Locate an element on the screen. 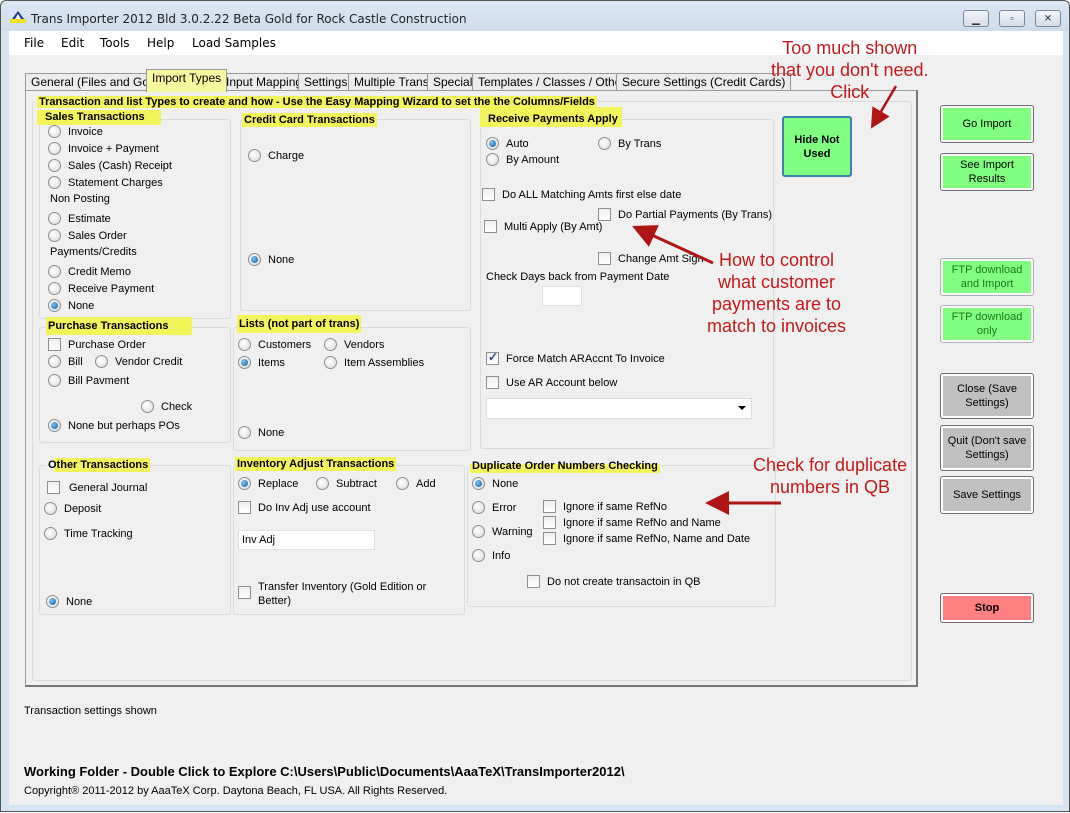 The width and height of the screenshot is (1070, 813). radio-vendor-credit: Vendor Credit is located at coordinates (138, 361).